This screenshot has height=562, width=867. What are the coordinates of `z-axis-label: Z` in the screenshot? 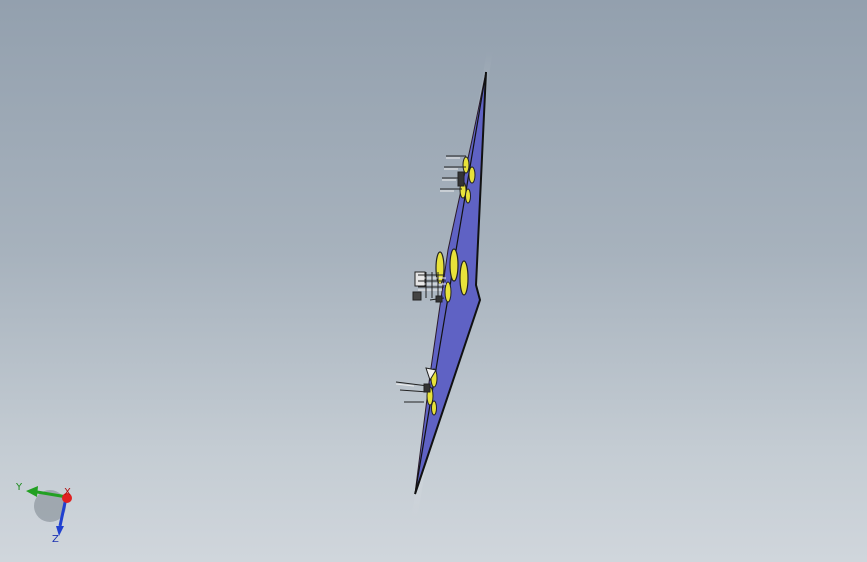 It's located at (55, 539).